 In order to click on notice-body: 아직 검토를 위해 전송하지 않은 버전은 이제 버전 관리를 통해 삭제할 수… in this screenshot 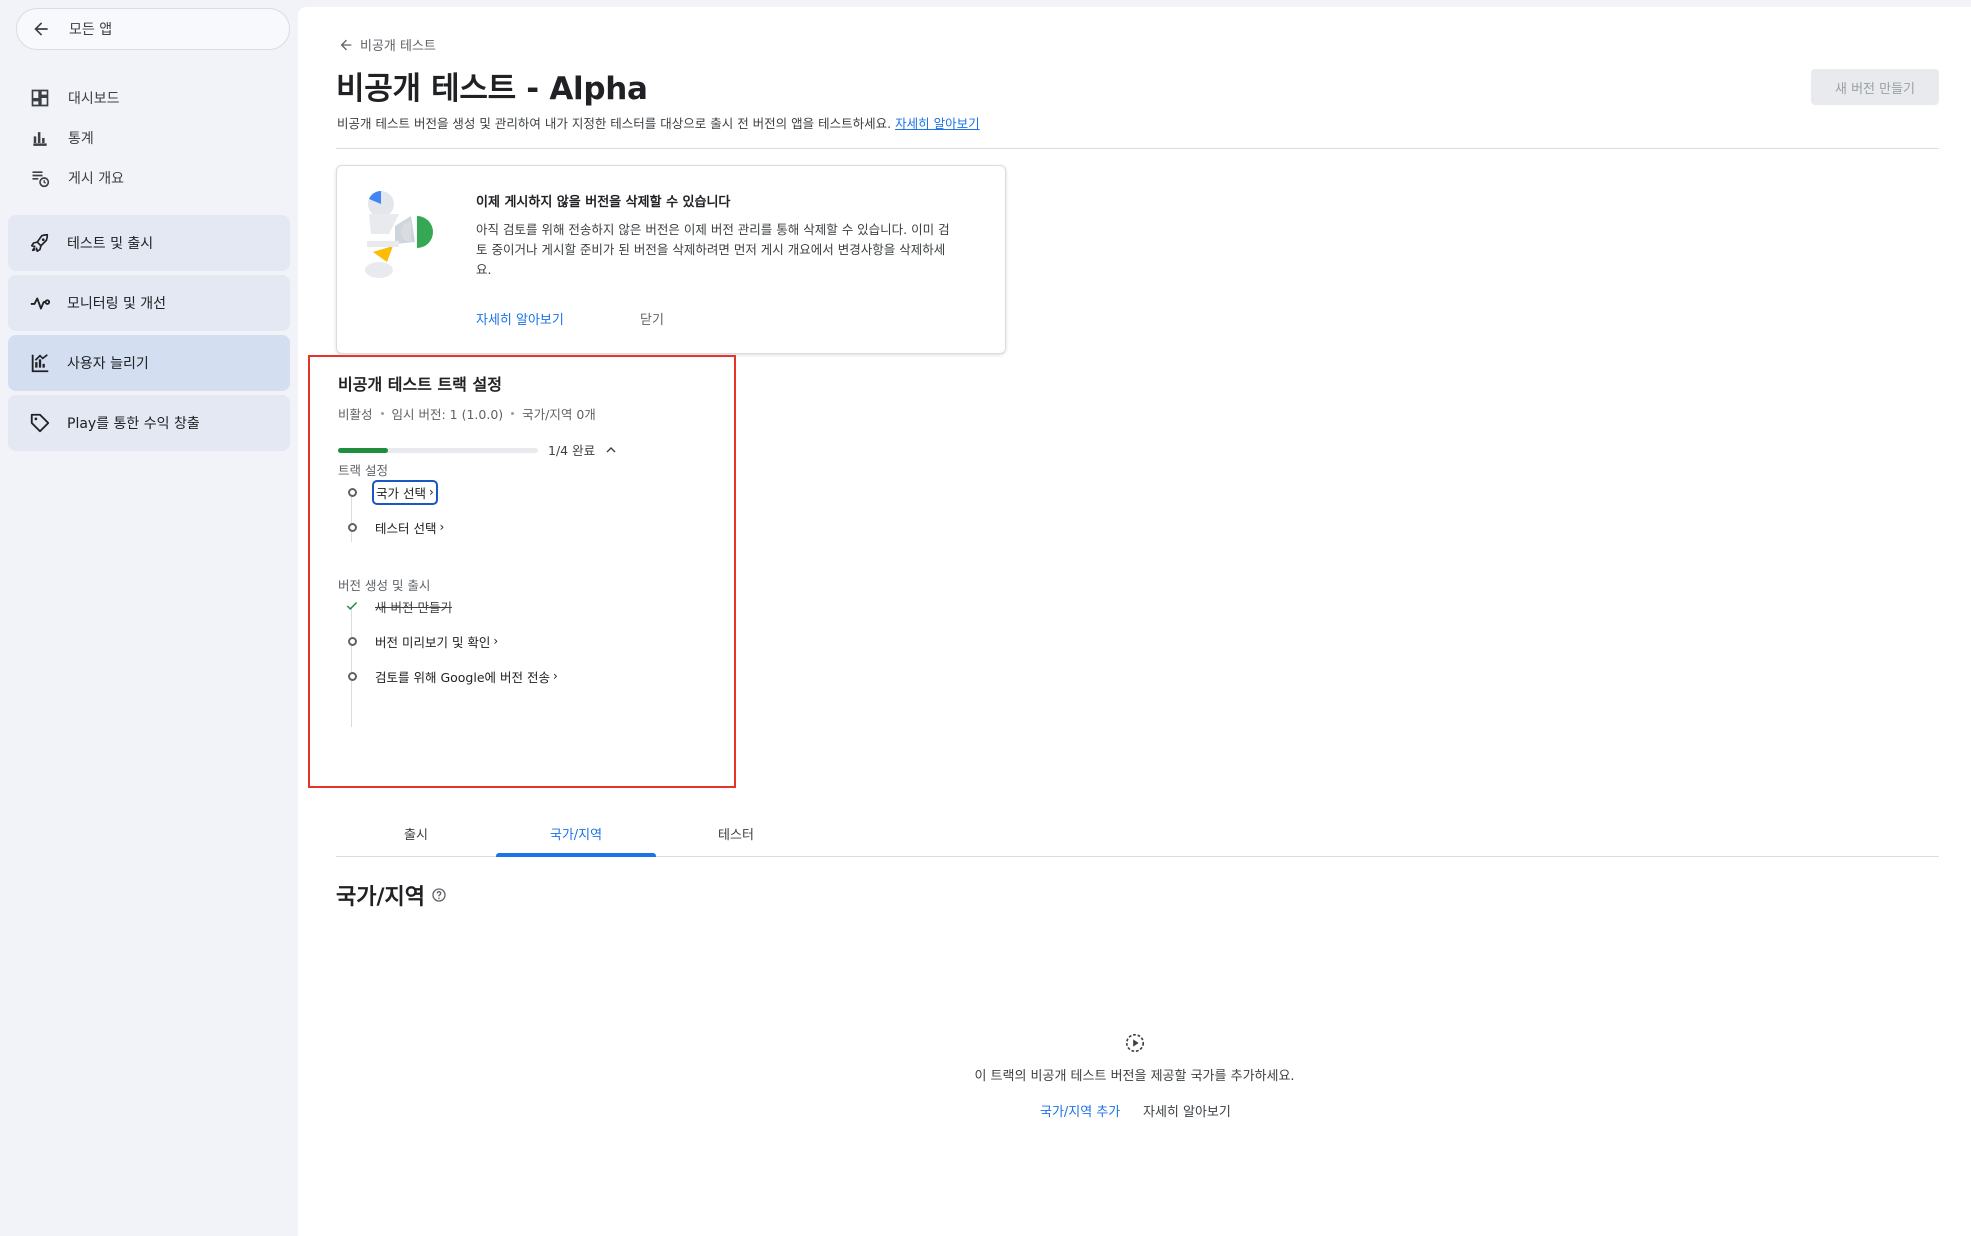, I will do `click(713, 249)`.